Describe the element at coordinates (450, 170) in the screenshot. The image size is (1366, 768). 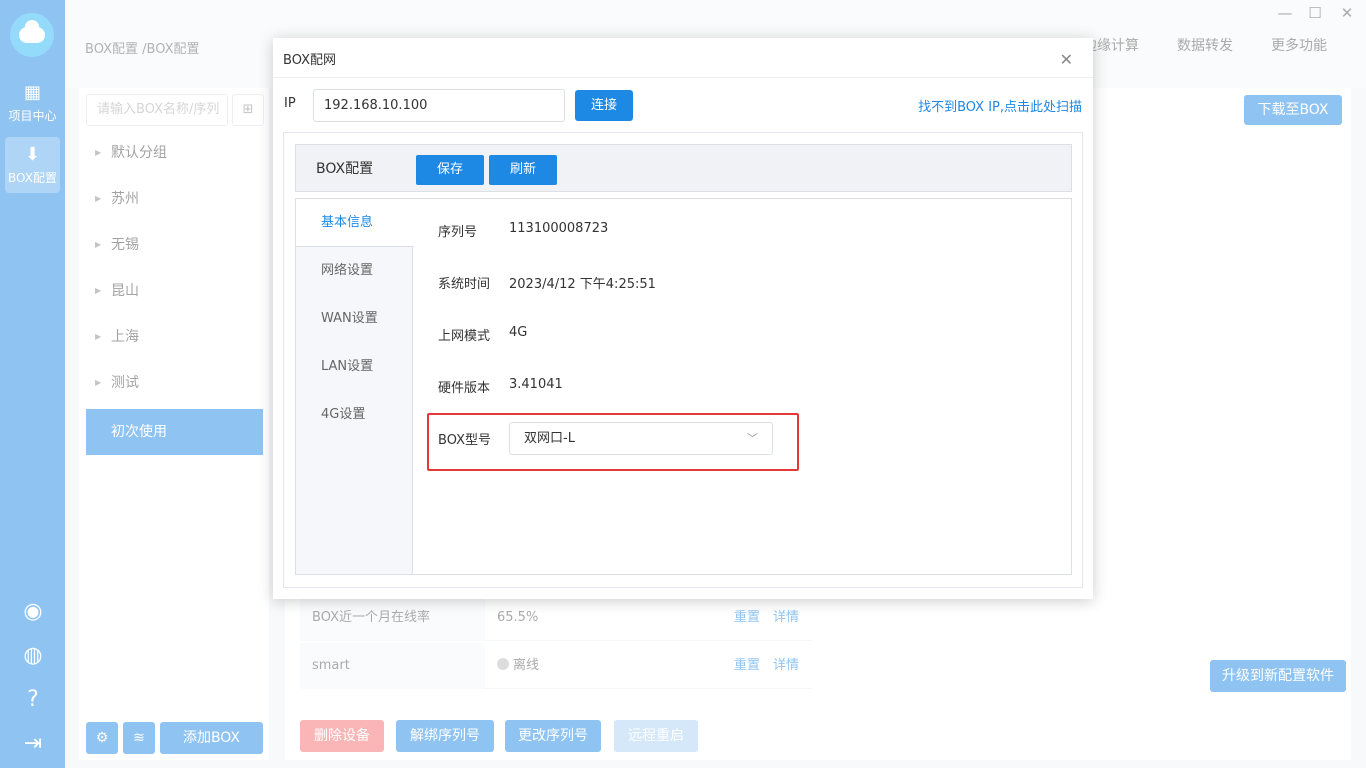
I see `save-button: 保存` at that location.